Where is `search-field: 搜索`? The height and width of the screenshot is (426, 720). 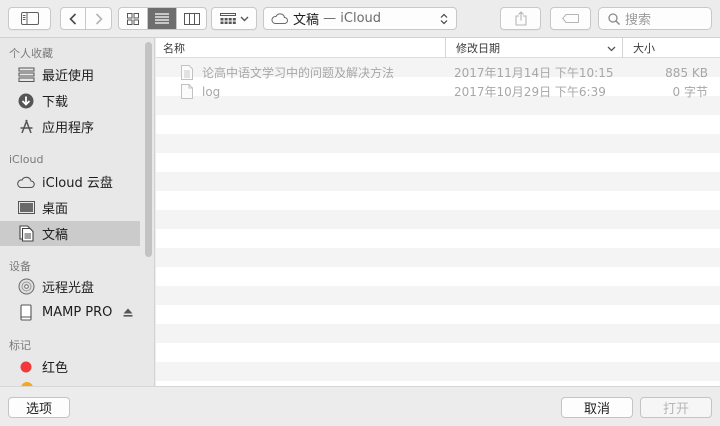
search-field: 搜索 is located at coordinates (655, 18).